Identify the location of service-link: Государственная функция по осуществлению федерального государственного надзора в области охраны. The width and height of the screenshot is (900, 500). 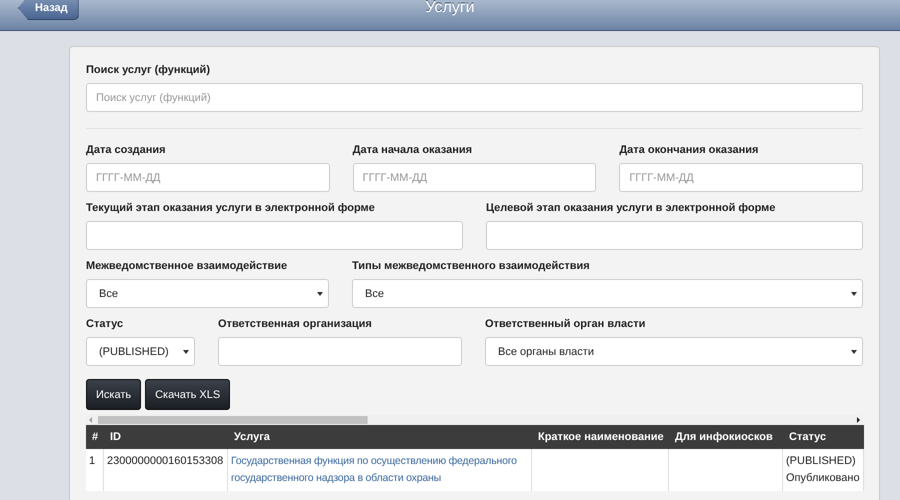
(379, 470).